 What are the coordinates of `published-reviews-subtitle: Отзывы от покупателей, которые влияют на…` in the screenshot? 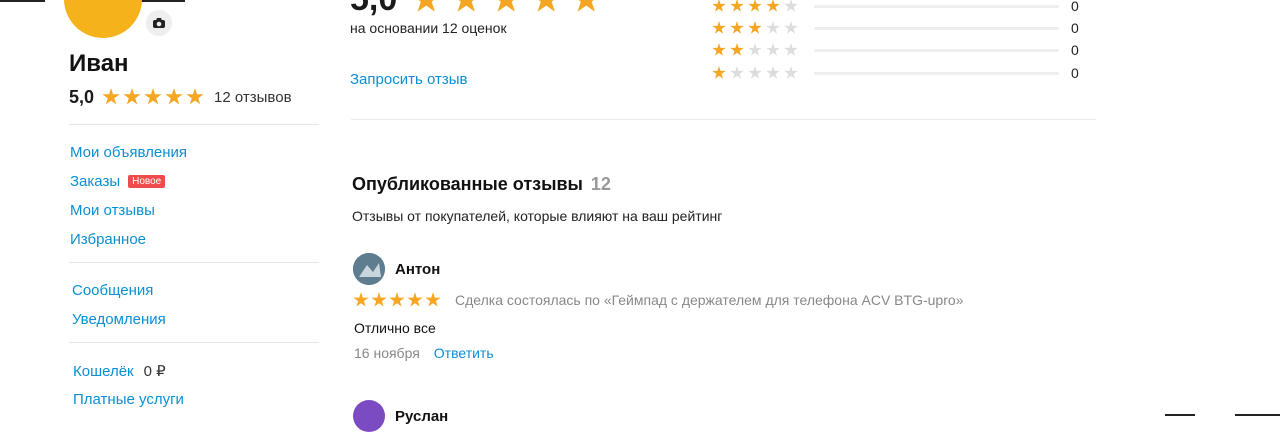 It's located at (537, 216).